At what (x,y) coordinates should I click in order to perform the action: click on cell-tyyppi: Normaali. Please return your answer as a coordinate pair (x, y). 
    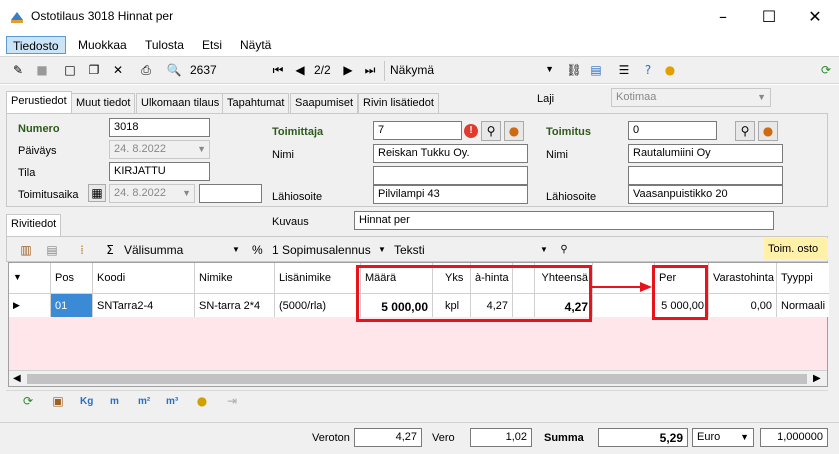
    Looking at the image, I should click on (803, 305).